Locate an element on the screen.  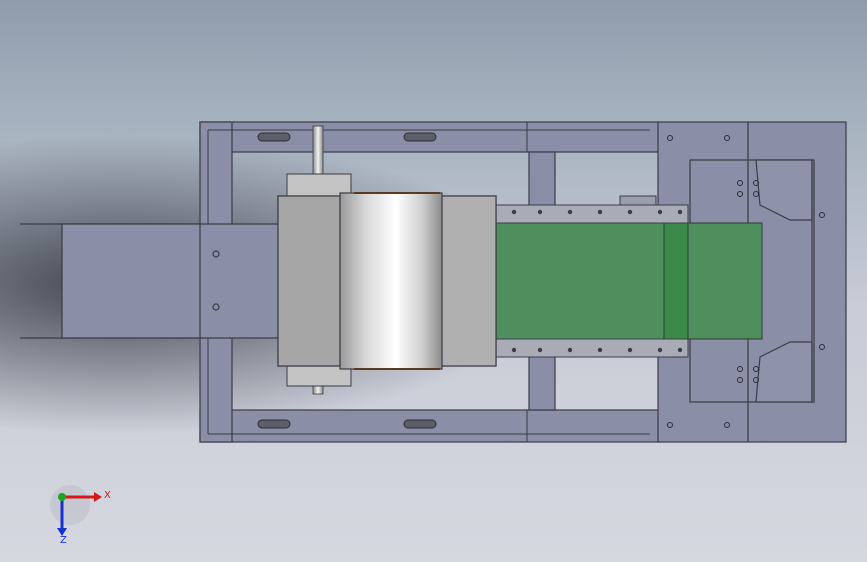
x-axis-label: X is located at coordinates (107, 495).